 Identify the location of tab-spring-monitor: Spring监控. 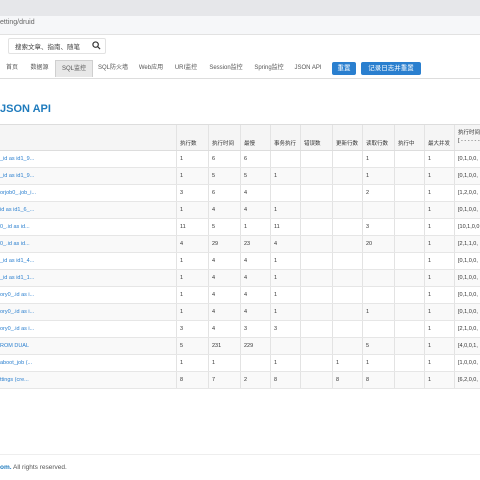
(269, 68).